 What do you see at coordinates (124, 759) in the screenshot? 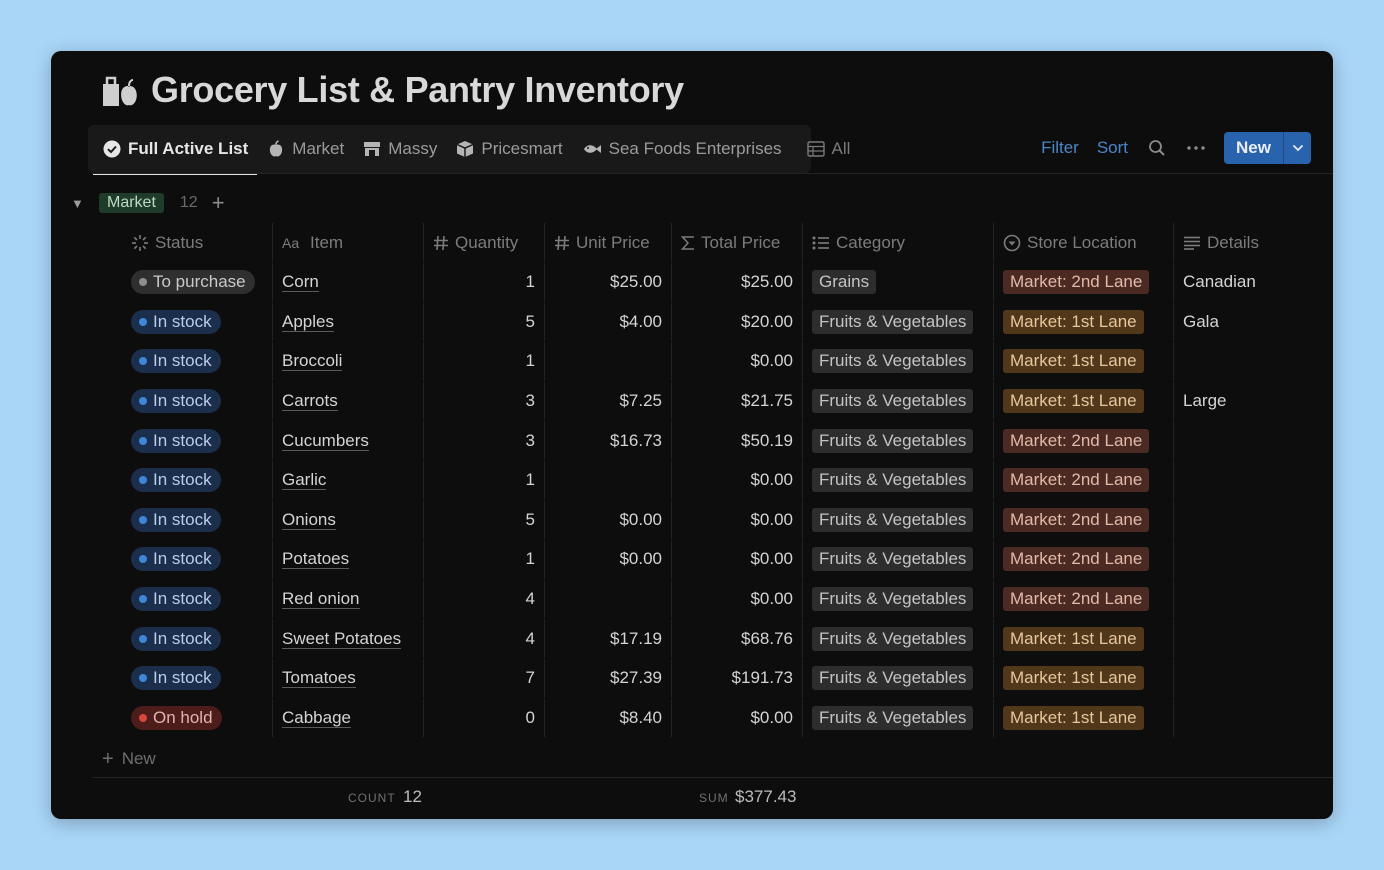
I see `add-new-row-button: + New` at bounding box center [124, 759].